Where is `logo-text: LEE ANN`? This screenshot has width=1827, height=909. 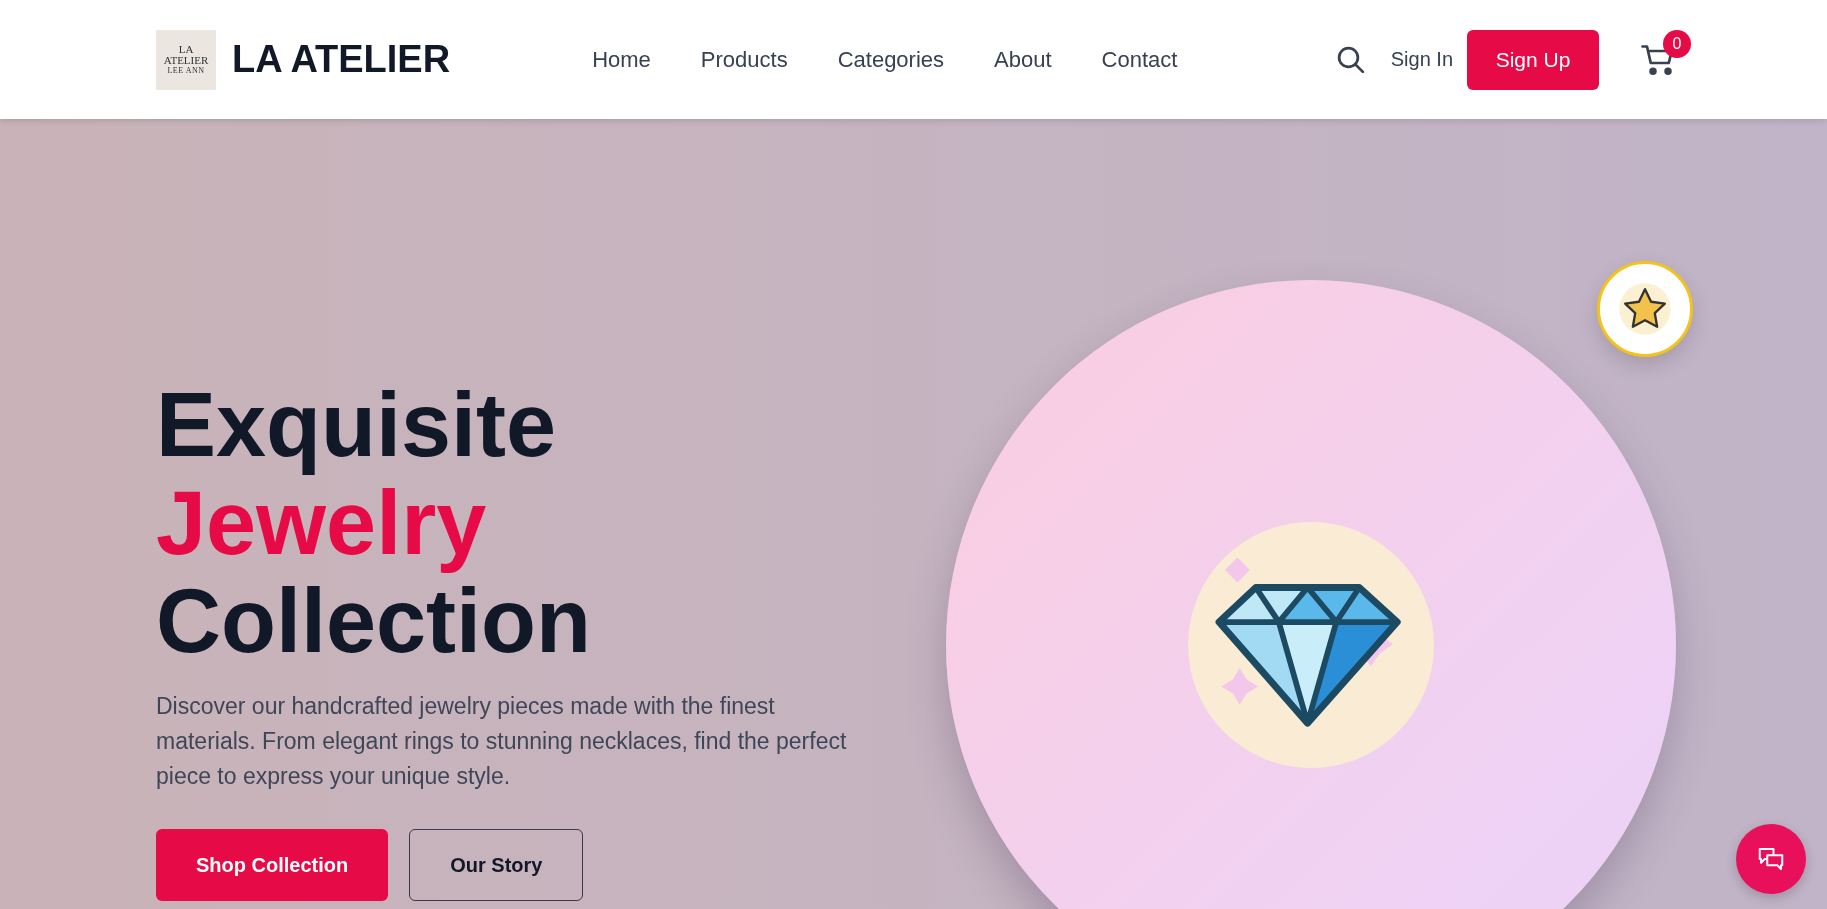 logo-text: LEE ANN is located at coordinates (186, 71).